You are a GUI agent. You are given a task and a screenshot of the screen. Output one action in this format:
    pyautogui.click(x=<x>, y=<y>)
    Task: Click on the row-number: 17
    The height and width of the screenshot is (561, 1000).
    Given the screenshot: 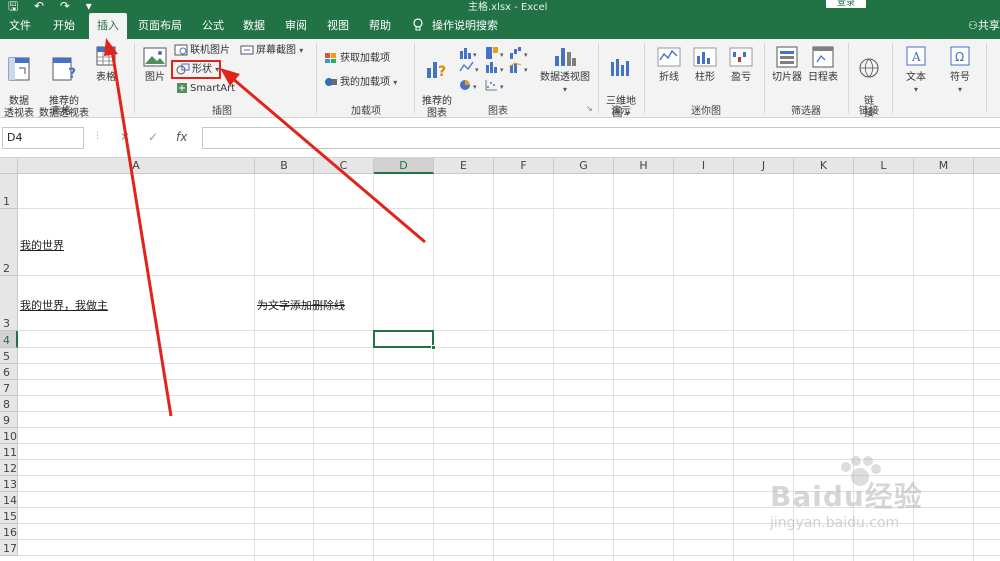 What is the action you would take?
    pyautogui.click(x=10, y=548)
    